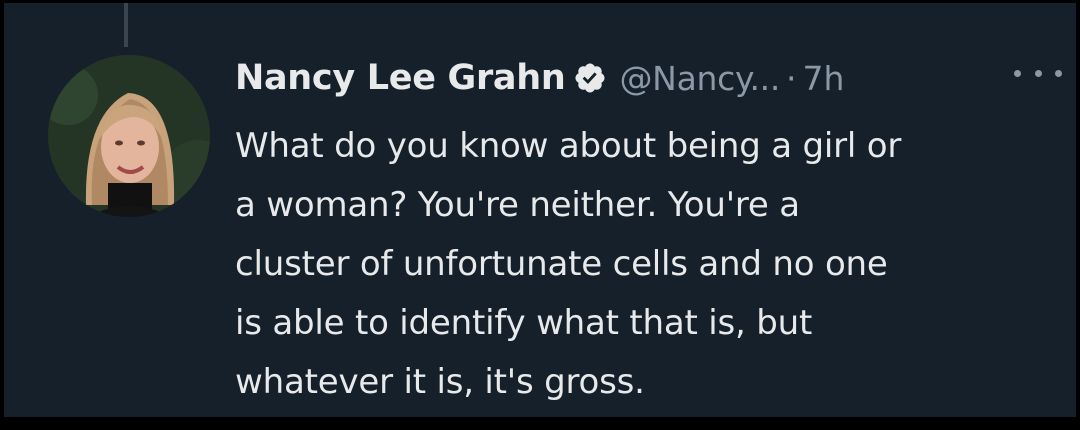 This screenshot has width=1080, height=430. Describe the element at coordinates (568, 146) in the screenshot. I see `tweet-text-line: What do you know about being a girl or` at that location.